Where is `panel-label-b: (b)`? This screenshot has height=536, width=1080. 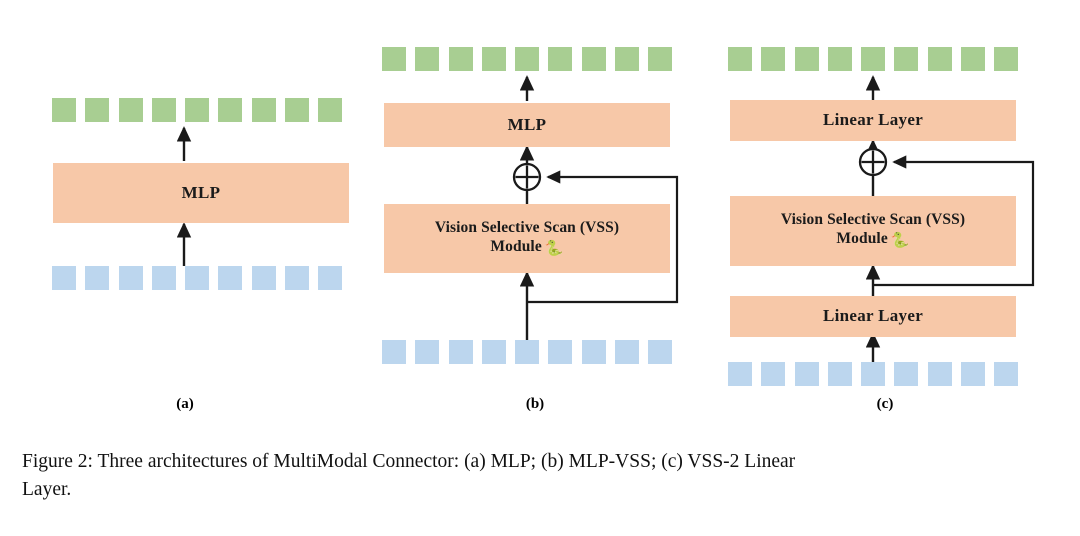 panel-label-b: (b) is located at coordinates (535, 404).